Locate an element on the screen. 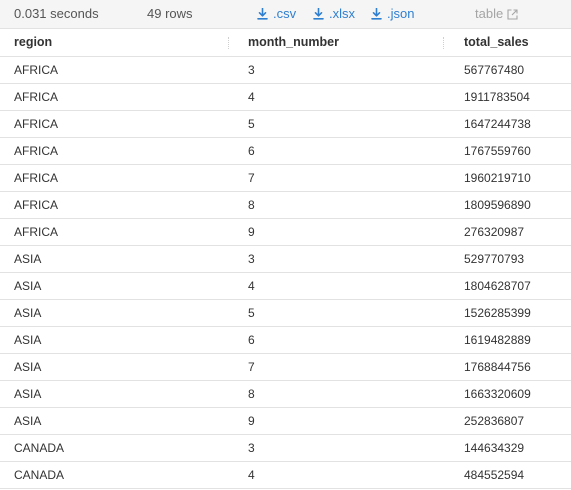 This screenshot has height=490, width=571. table-row: ASIA 3 529770793 is located at coordinates (285, 259).